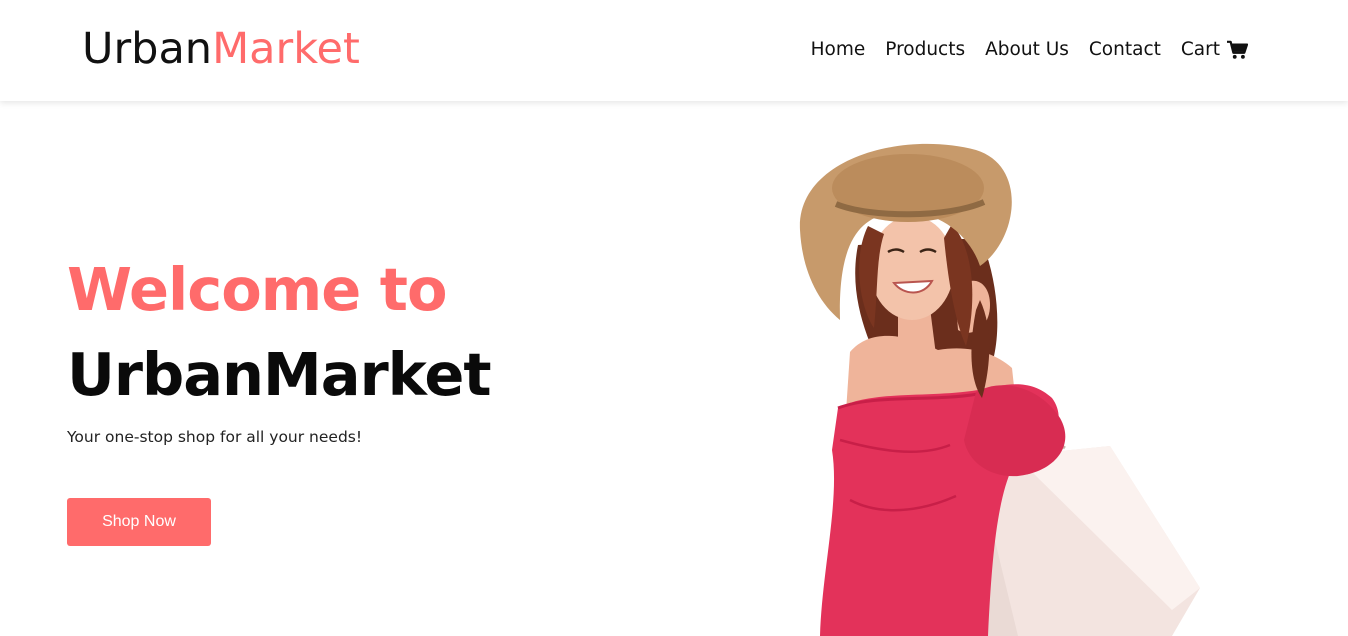  I want to click on shopping-cart-icon, so click(1237, 49).